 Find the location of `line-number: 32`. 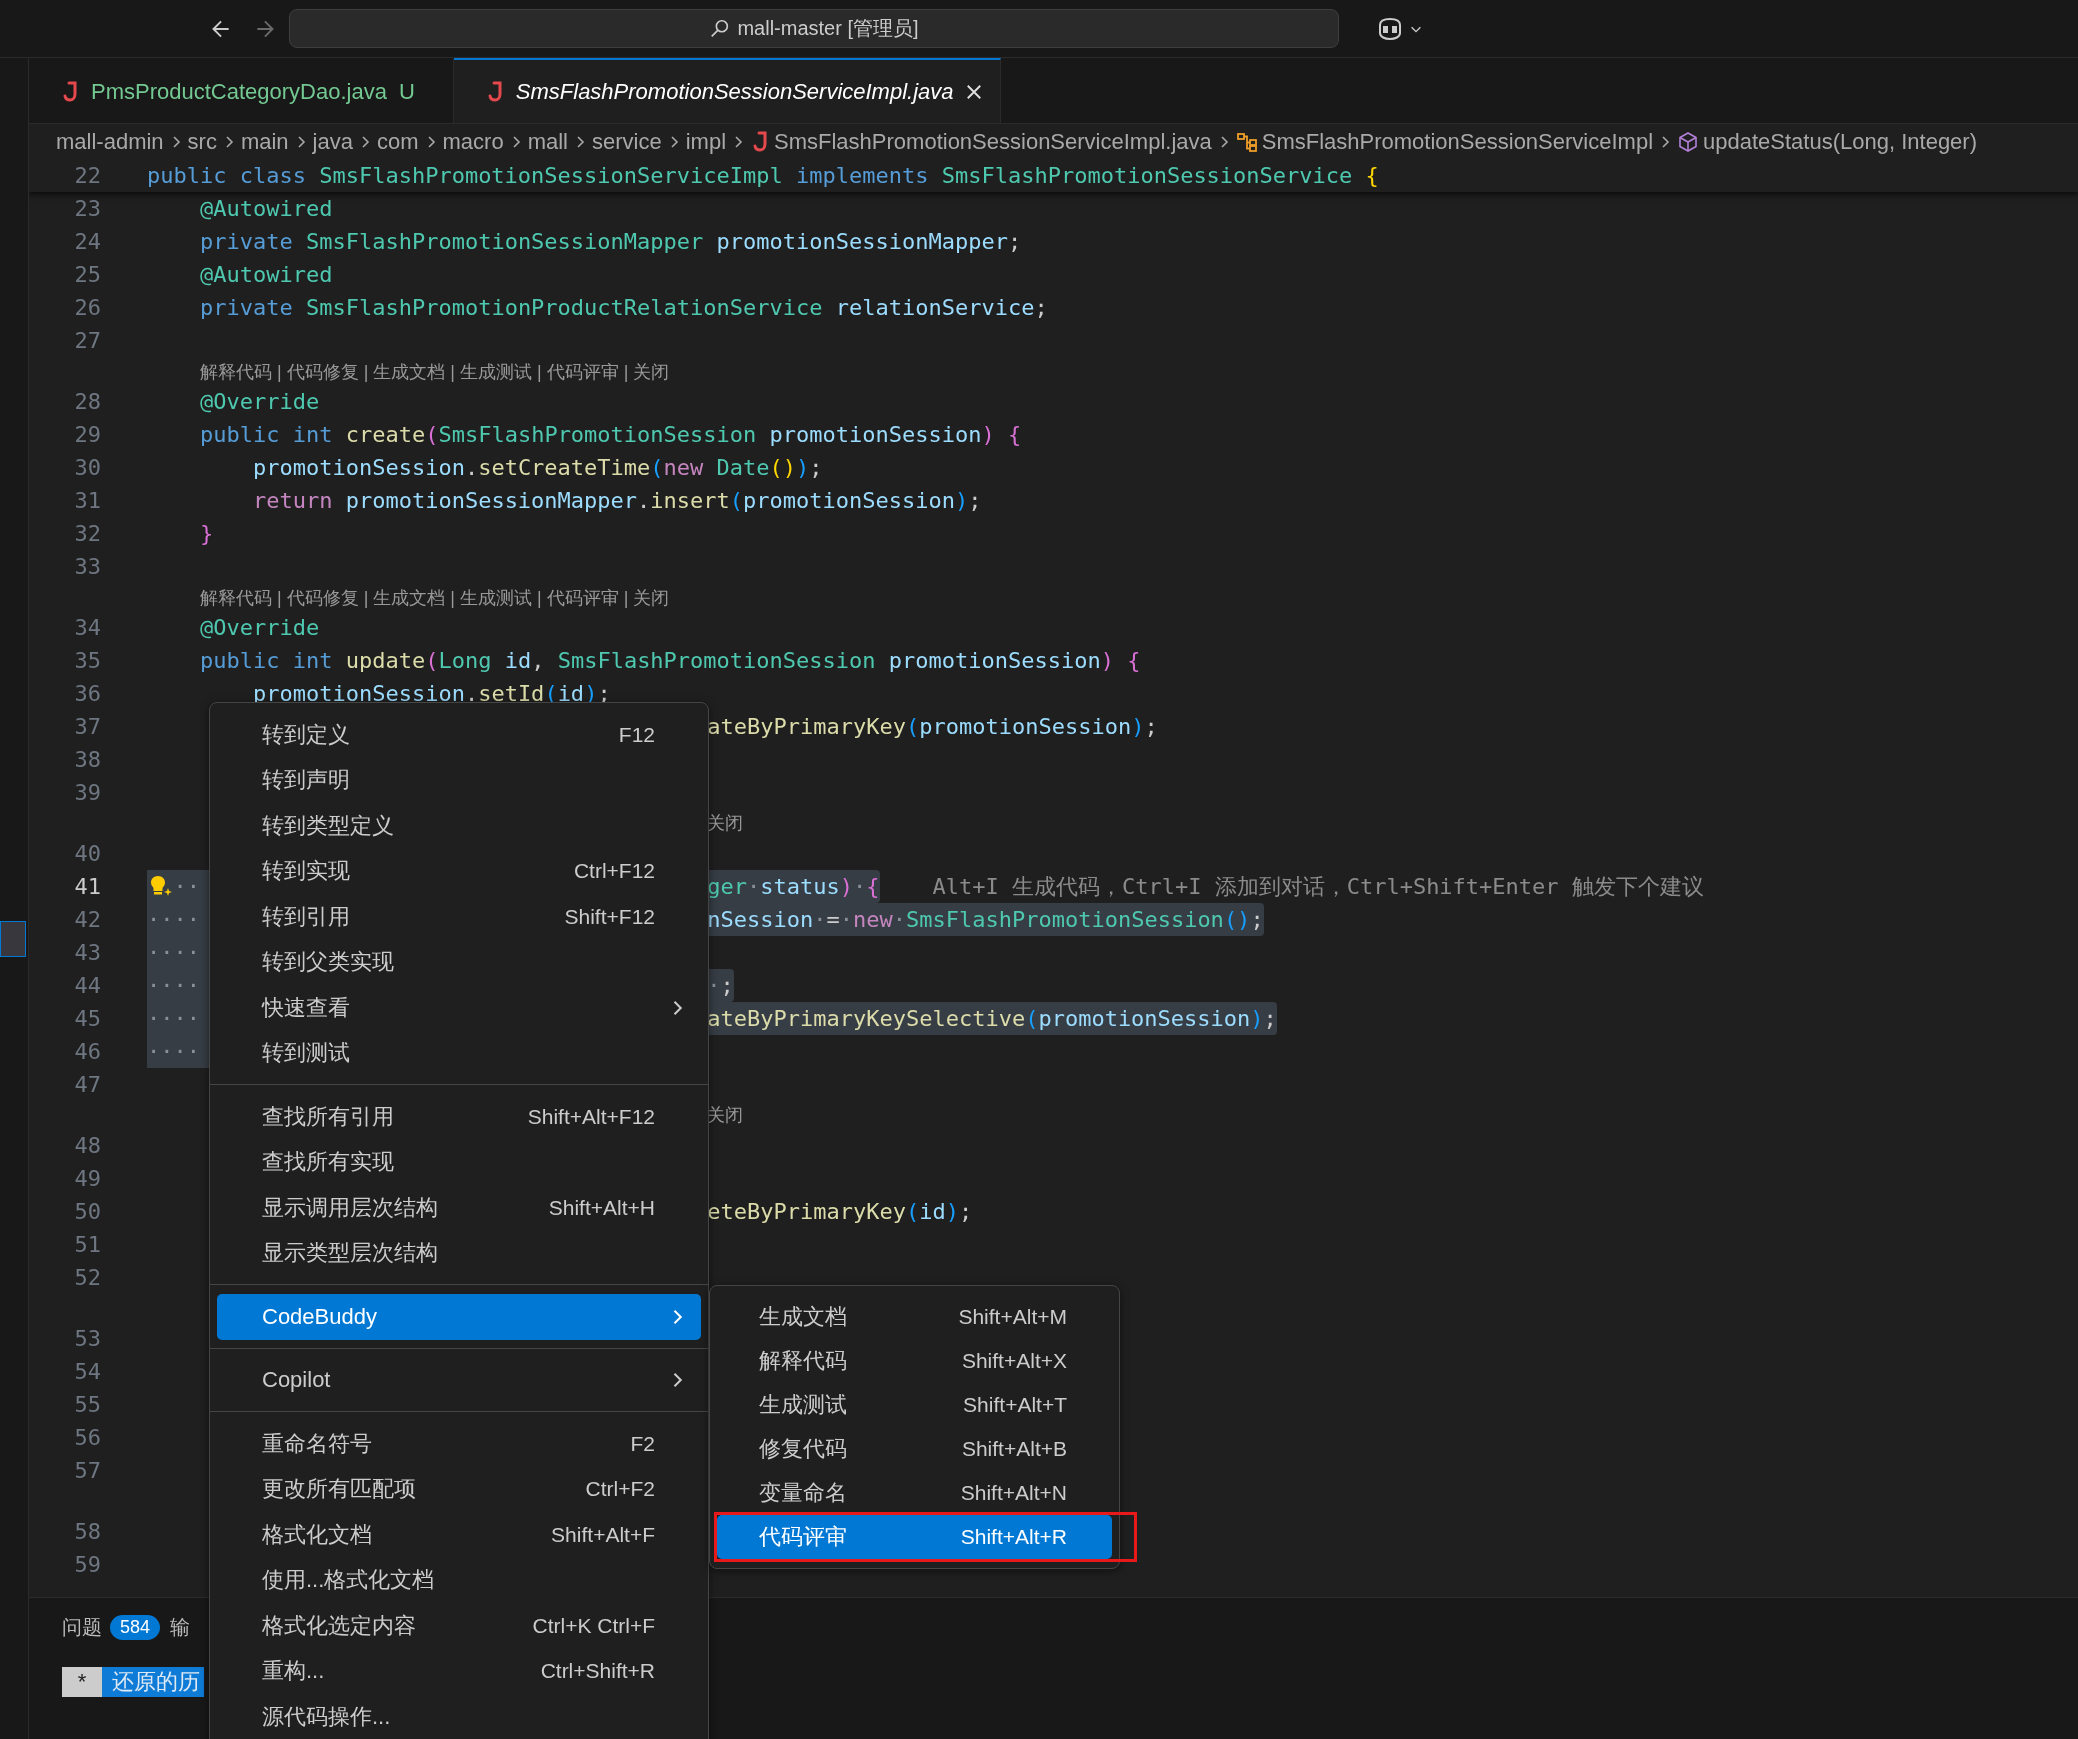

line-number: 32 is located at coordinates (87, 533).